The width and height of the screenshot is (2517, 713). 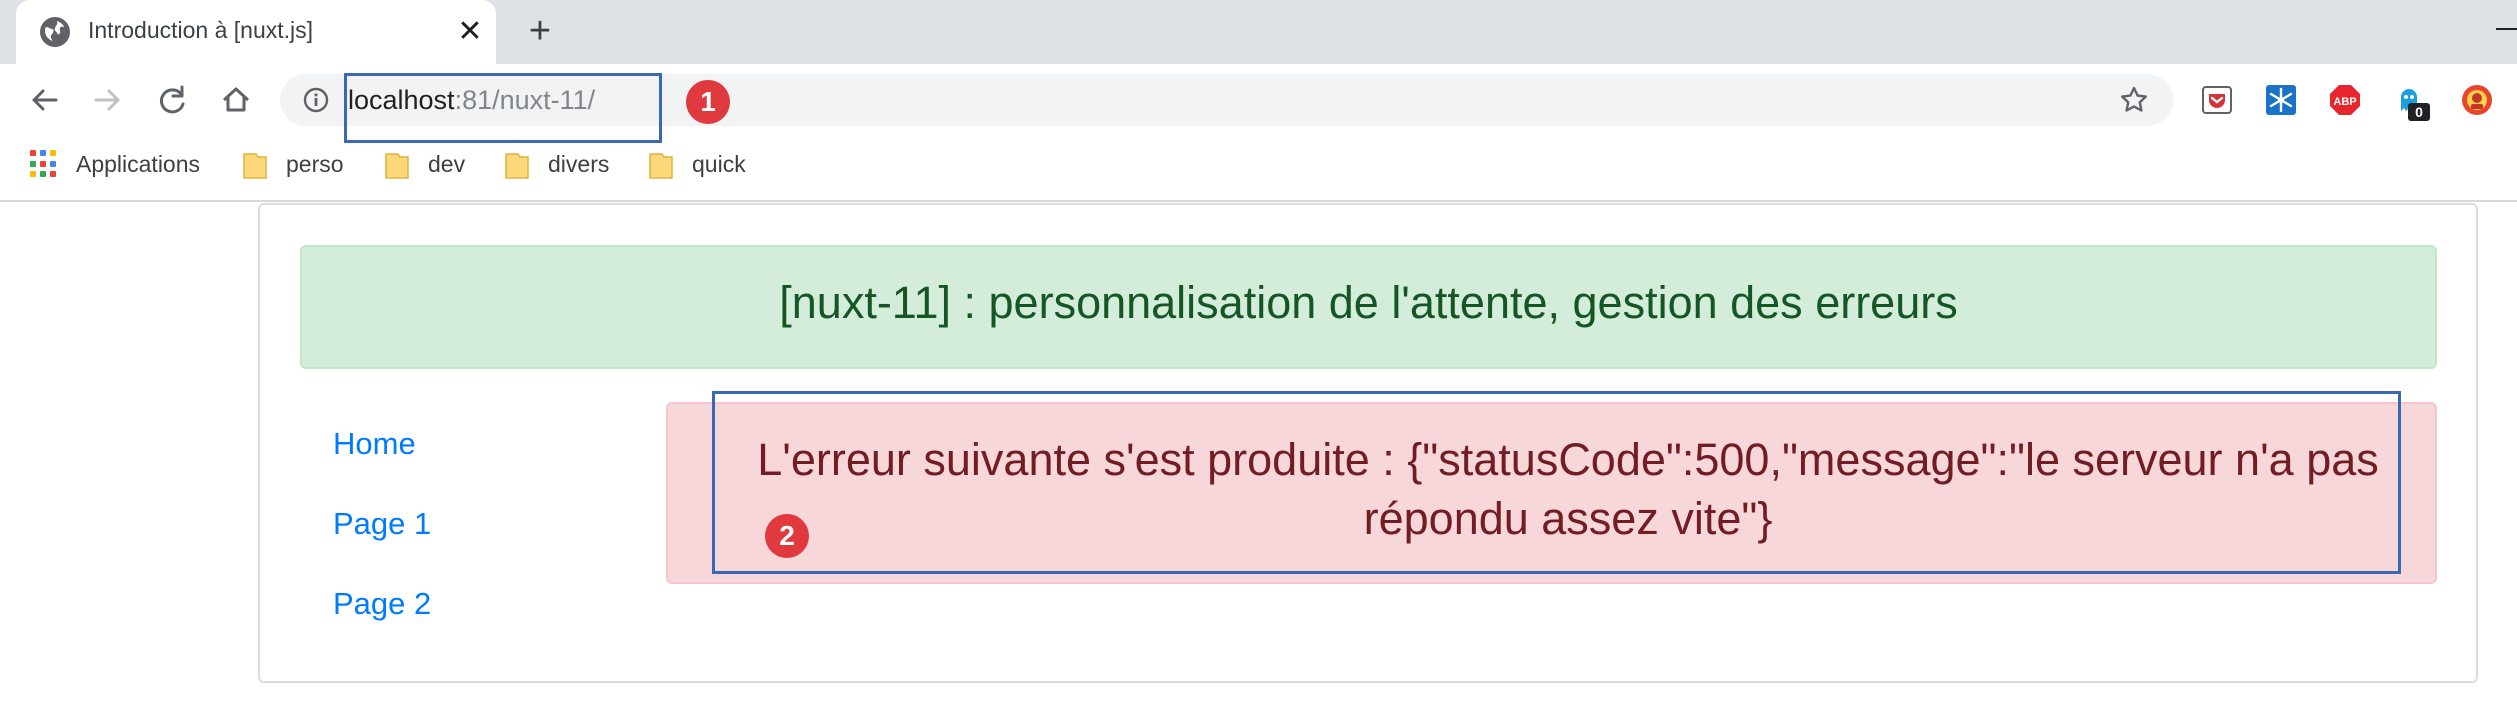 I want to click on nav-link-home: Home, so click(x=374, y=444).